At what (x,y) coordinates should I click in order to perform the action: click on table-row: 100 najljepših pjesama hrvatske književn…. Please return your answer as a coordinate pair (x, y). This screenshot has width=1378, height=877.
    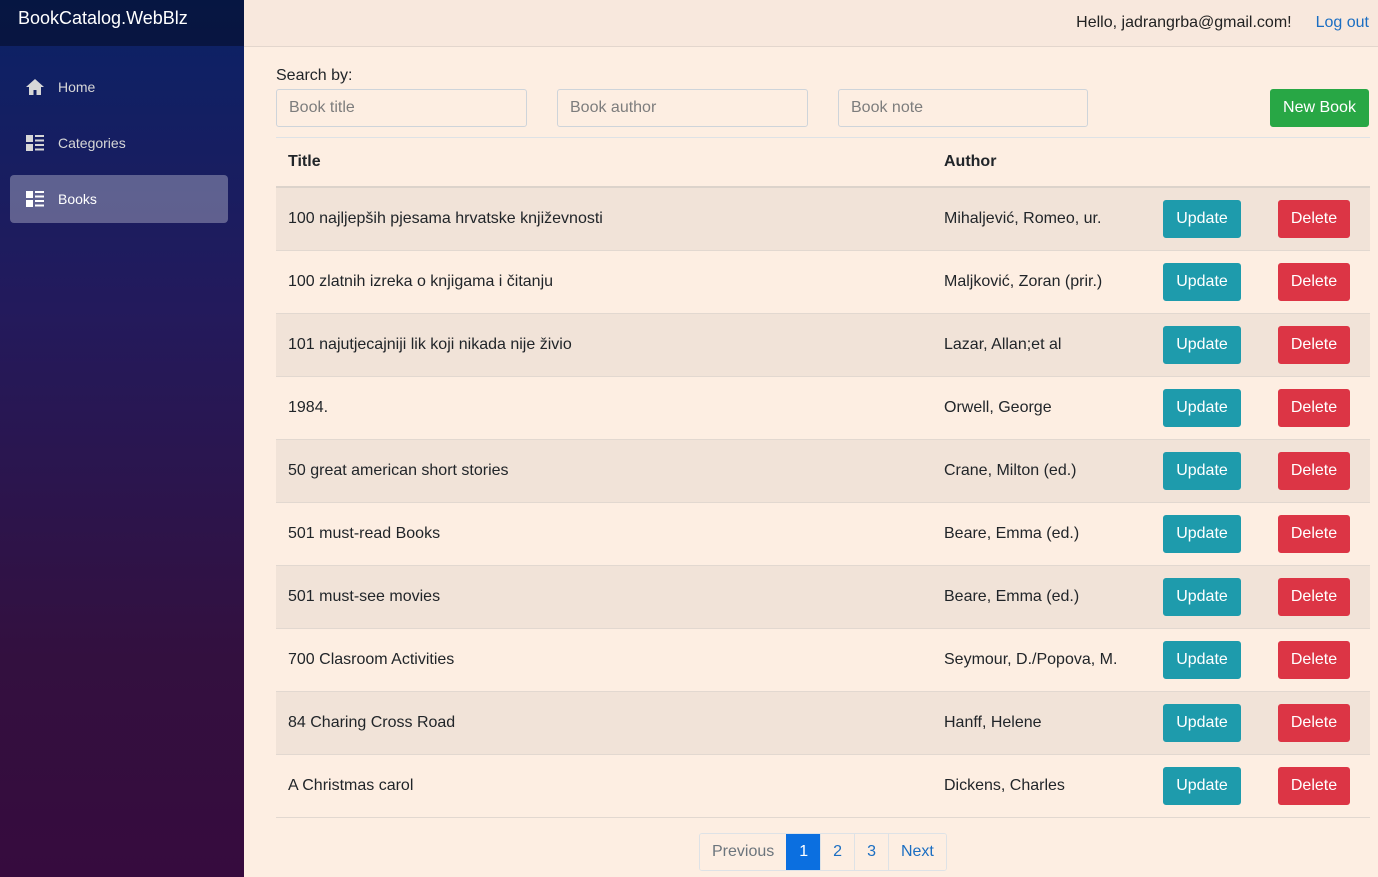
    Looking at the image, I should click on (823, 219).